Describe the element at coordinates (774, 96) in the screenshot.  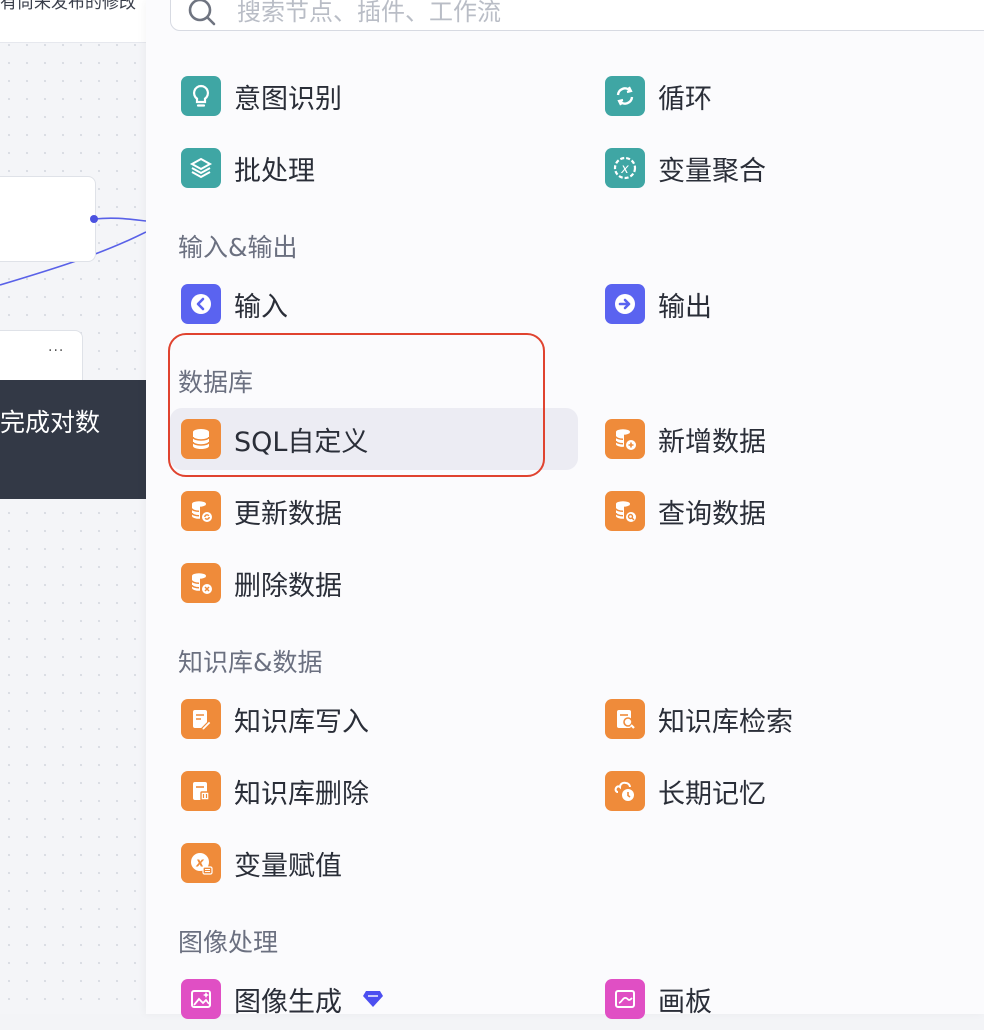
I see `node-item-loop: 循环` at that location.